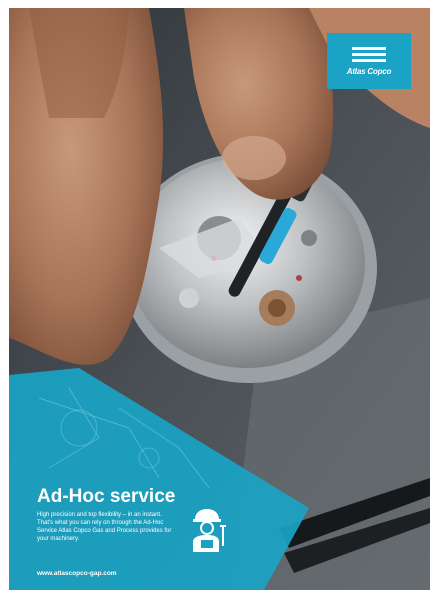 The image size is (439, 598). Describe the element at coordinates (77, 573) in the screenshot. I see `website-link: www.atlascopco-gap.com` at that location.